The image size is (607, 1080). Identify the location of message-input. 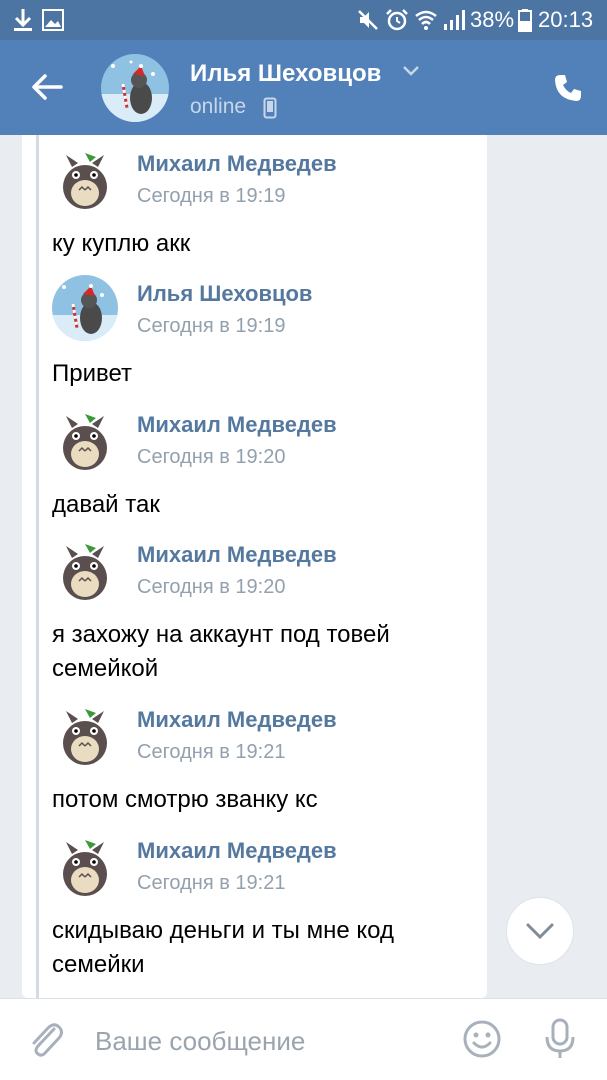
(270, 1041).